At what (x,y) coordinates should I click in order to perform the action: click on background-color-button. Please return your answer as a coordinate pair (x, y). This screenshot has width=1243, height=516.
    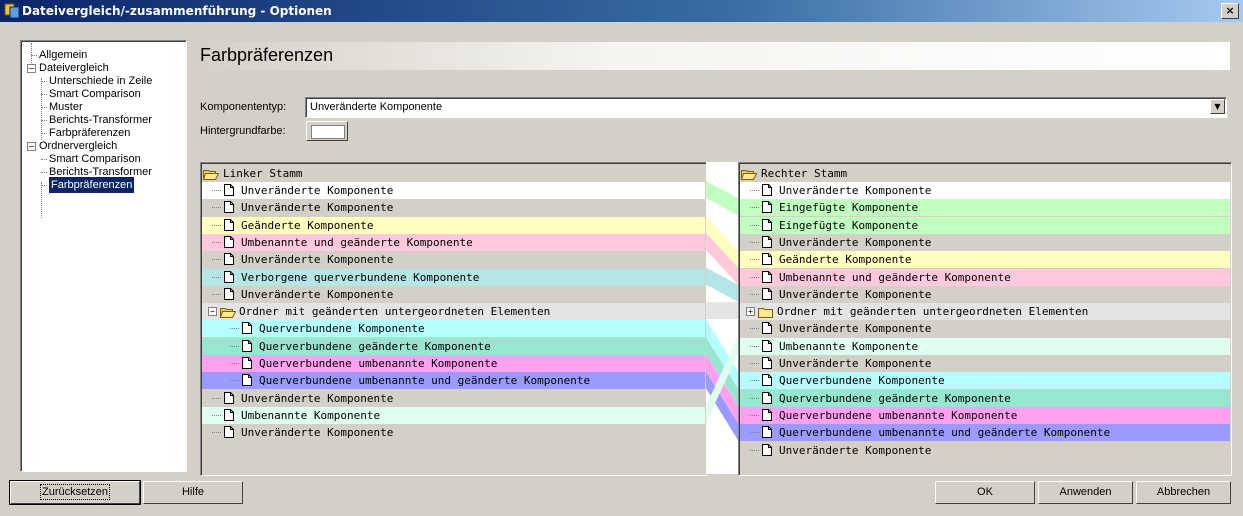
    Looking at the image, I should click on (327, 131).